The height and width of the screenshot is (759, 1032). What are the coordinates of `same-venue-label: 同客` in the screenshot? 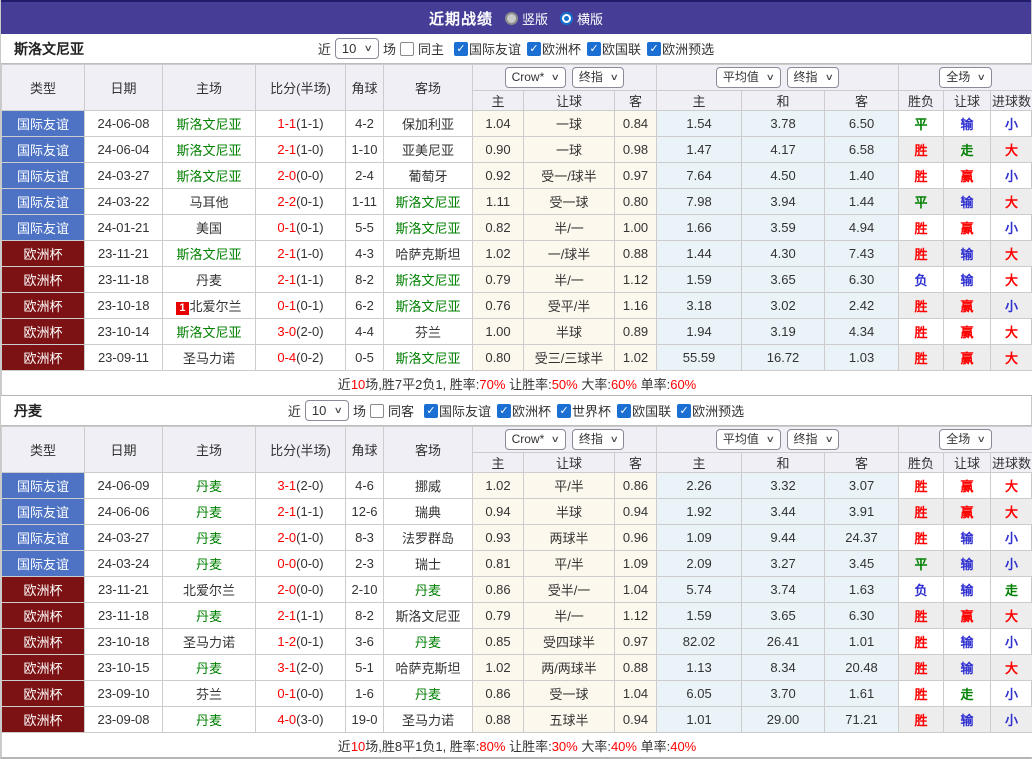 It's located at (401, 410).